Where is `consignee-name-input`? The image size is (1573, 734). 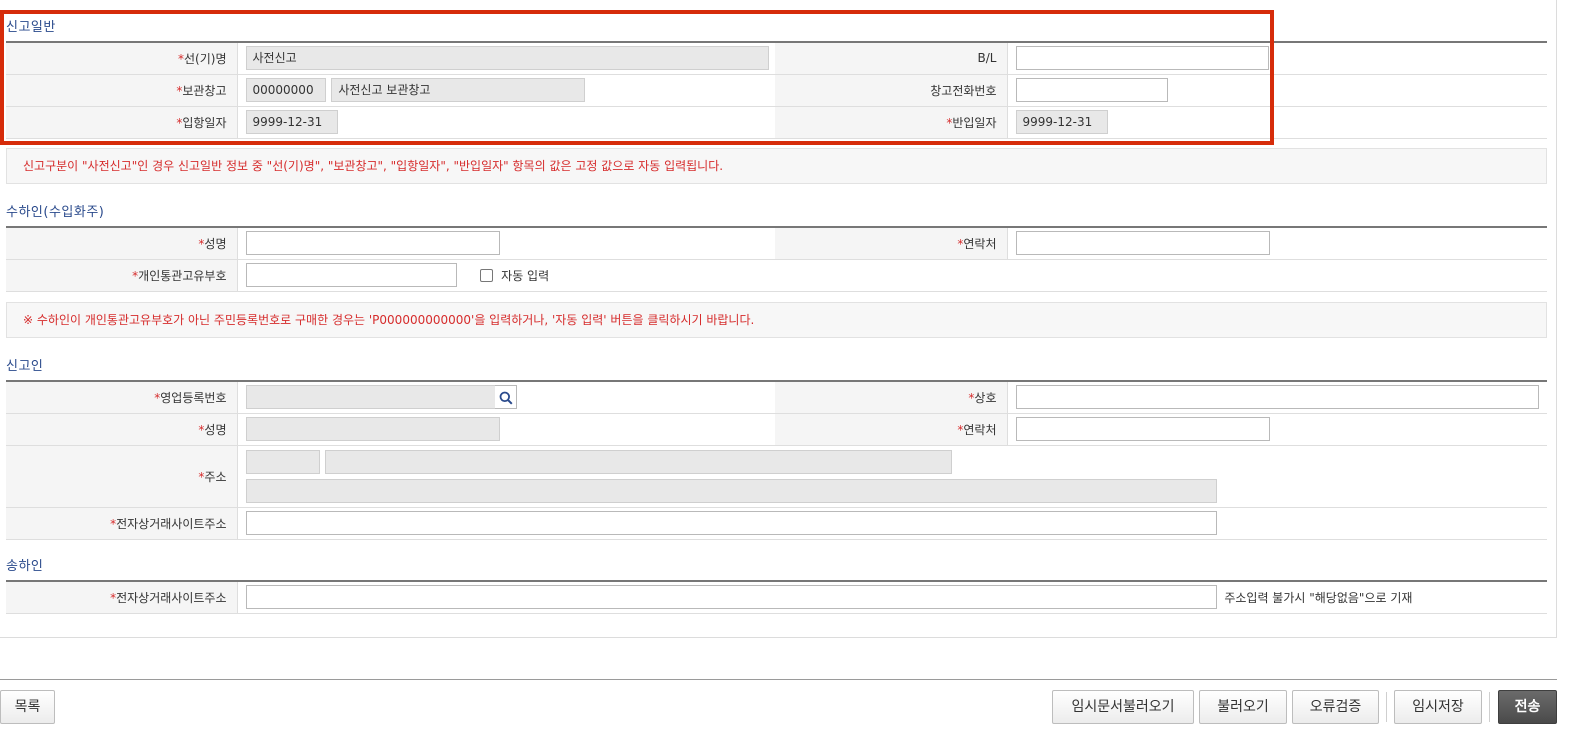 consignee-name-input is located at coordinates (372, 243).